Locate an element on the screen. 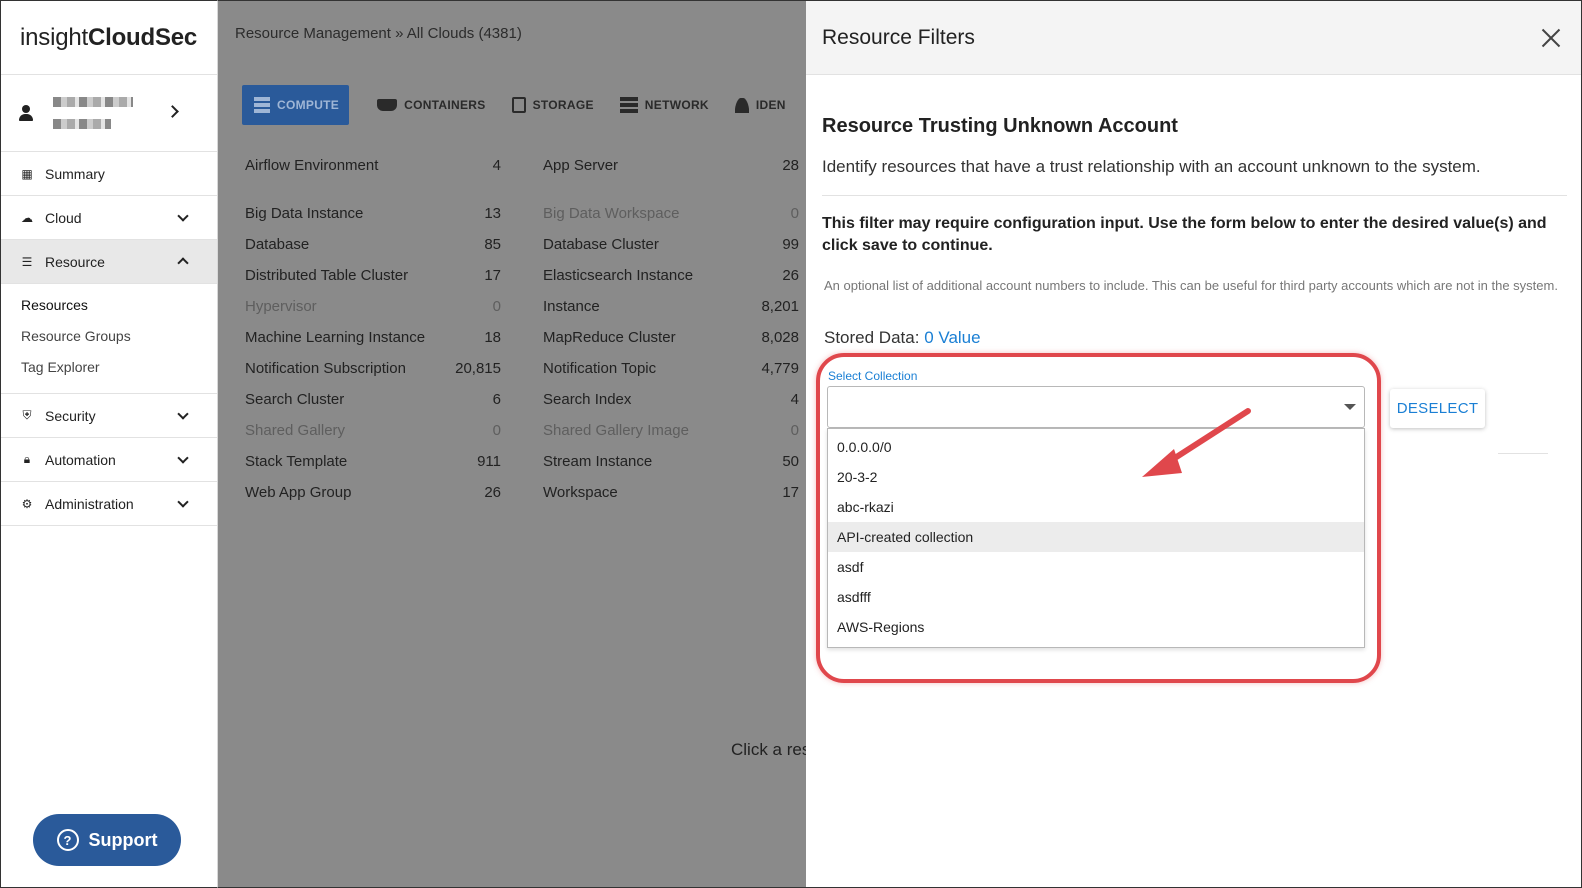  dropdown-option: 20-3-2 is located at coordinates (1096, 477).